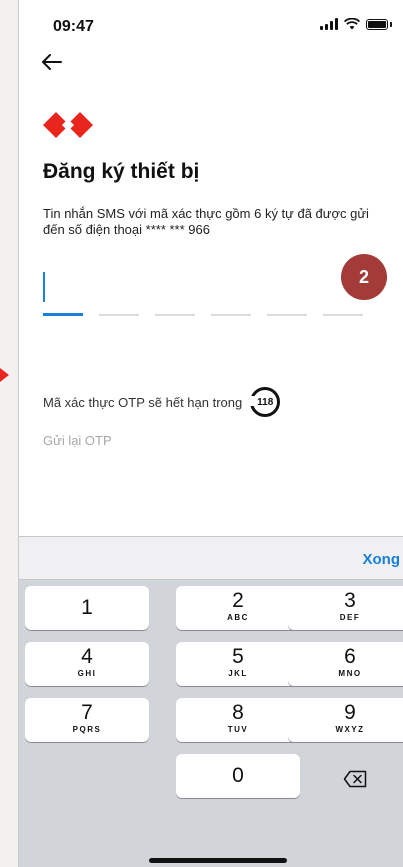  Describe the element at coordinates (238, 600) in the screenshot. I see `key-digit: 2` at that location.